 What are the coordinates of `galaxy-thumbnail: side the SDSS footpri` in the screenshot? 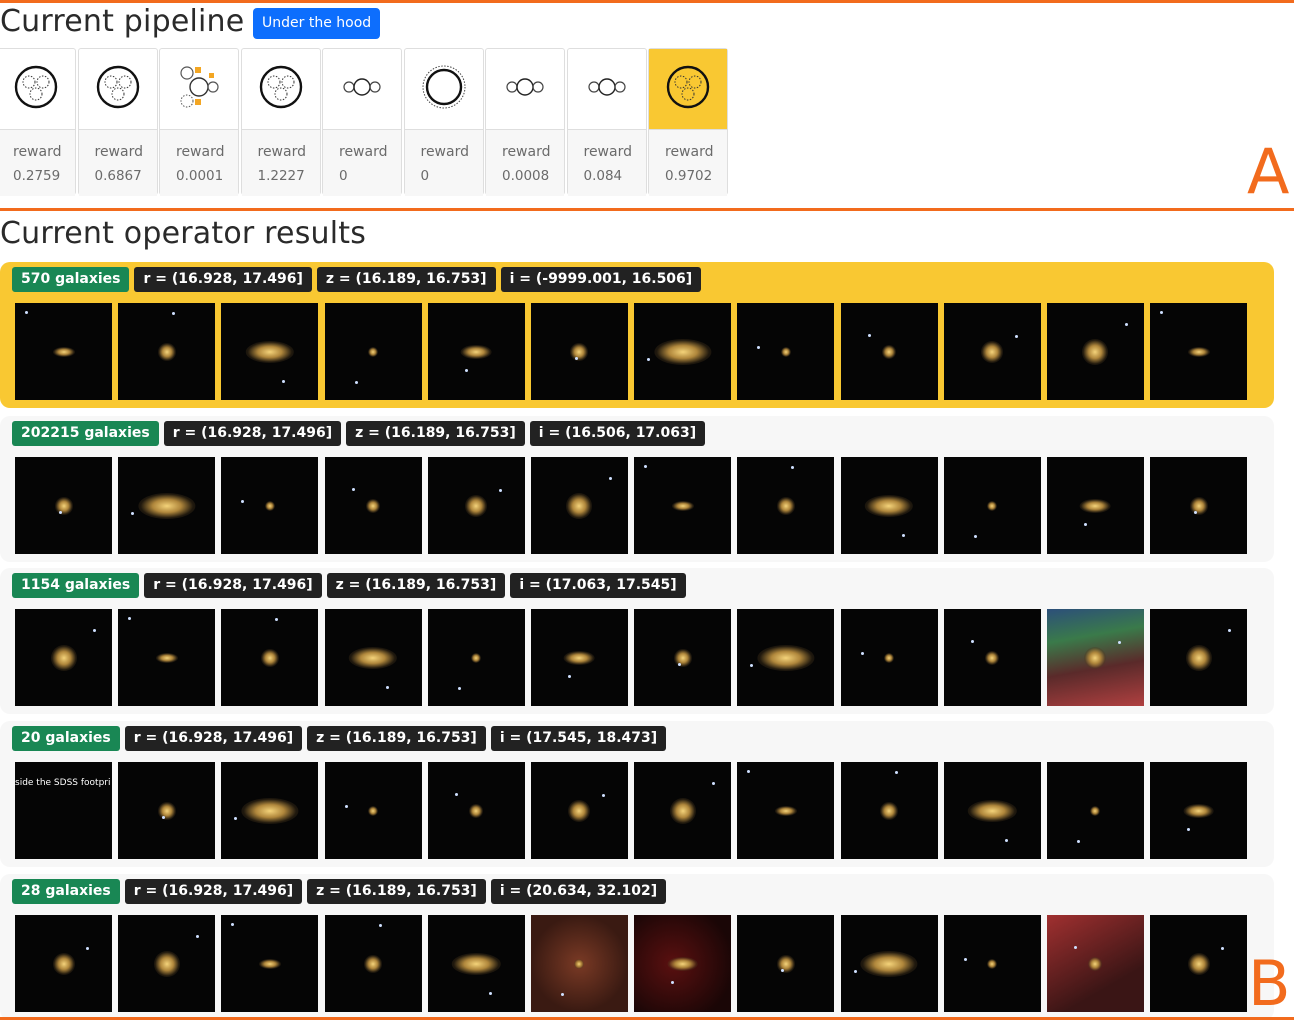 It's located at (63, 810).